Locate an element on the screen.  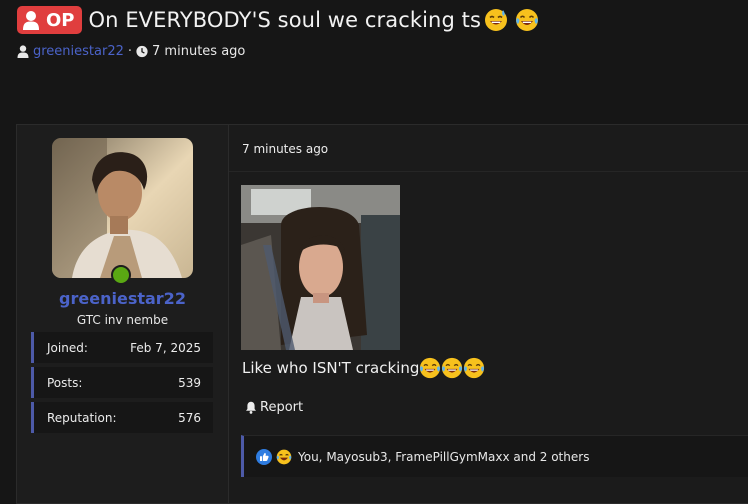
avatar-wrap is located at coordinates (122, 211).